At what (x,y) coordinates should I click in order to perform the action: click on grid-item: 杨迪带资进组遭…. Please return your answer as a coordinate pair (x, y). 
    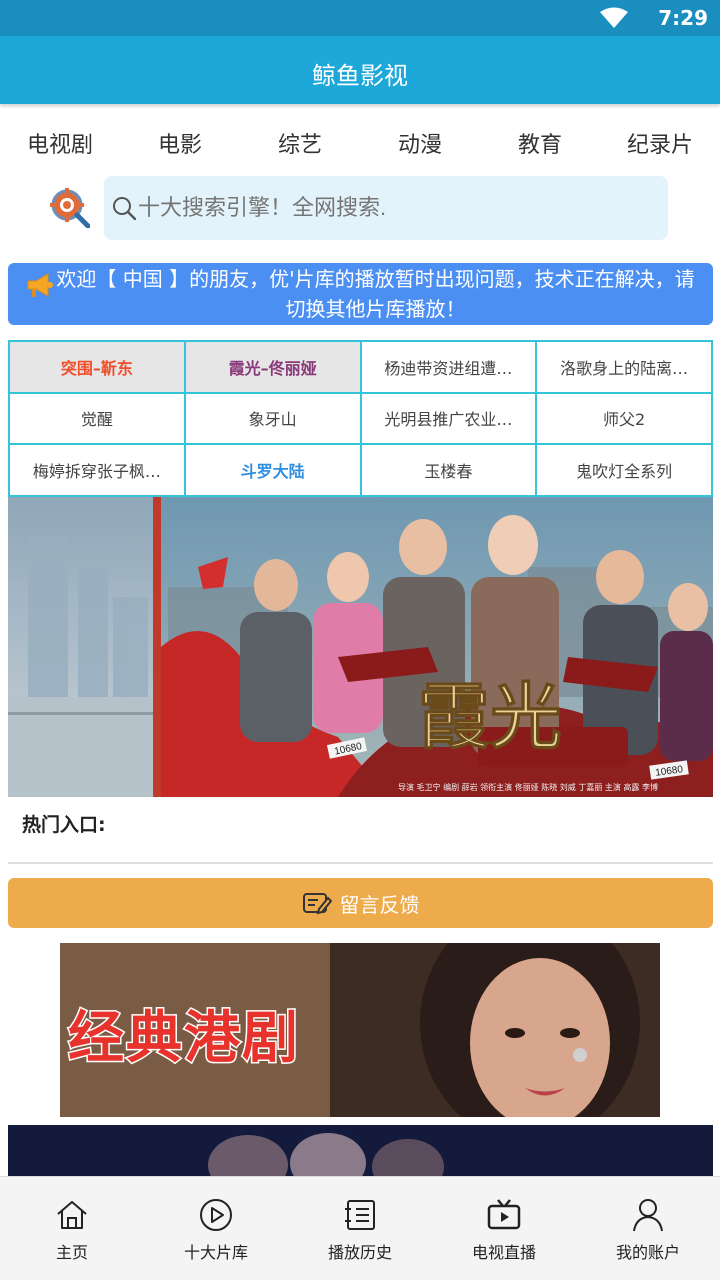
    Looking at the image, I should click on (449, 368).